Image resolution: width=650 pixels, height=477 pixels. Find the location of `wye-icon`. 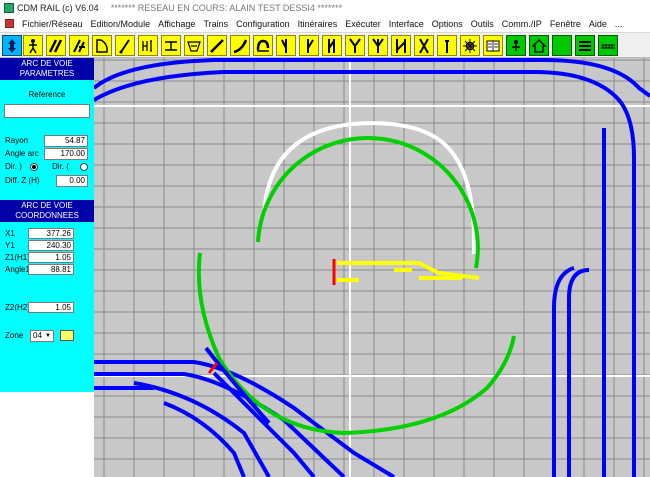

wye-icon is located at coordinates (355, 45).